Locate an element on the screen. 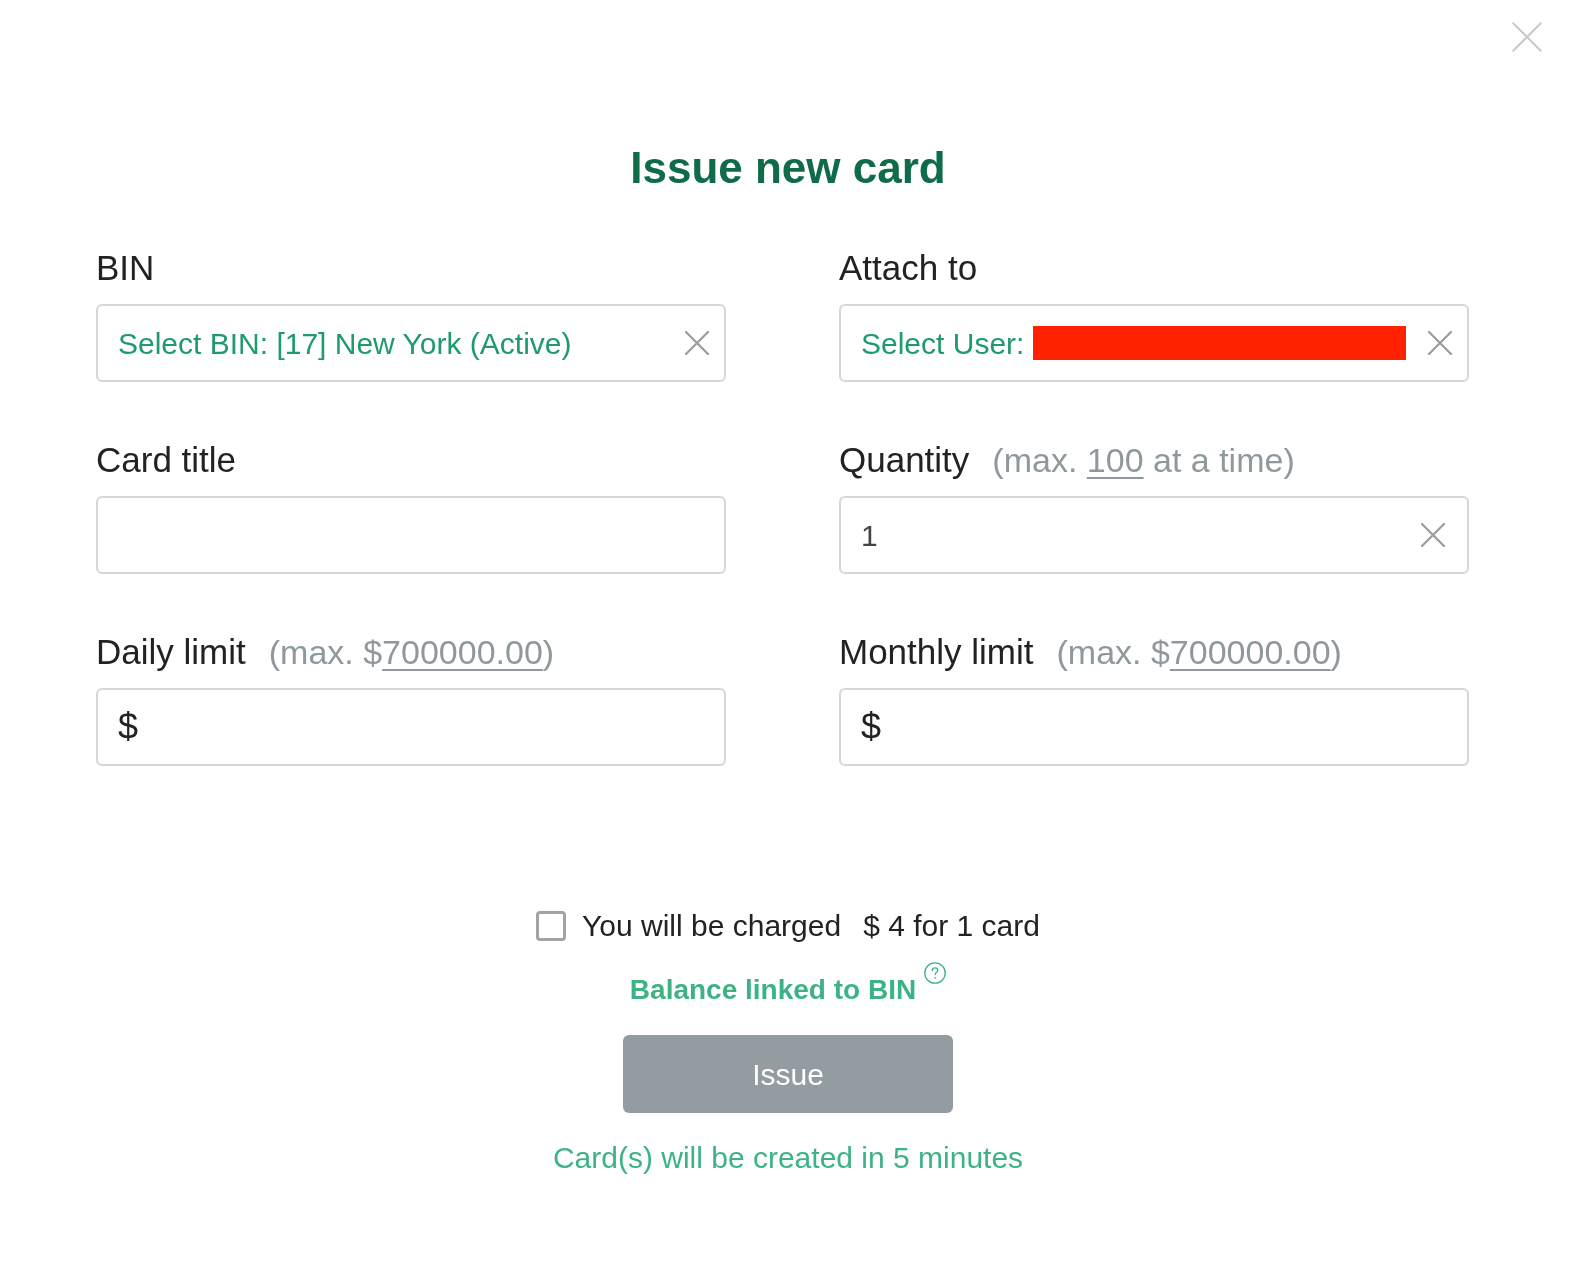 Image resolution: width=1576 pixels, height=1278 pixels. footer-note: Card(s) will be created in 5 minutes is located at coordinates (788, 1158).